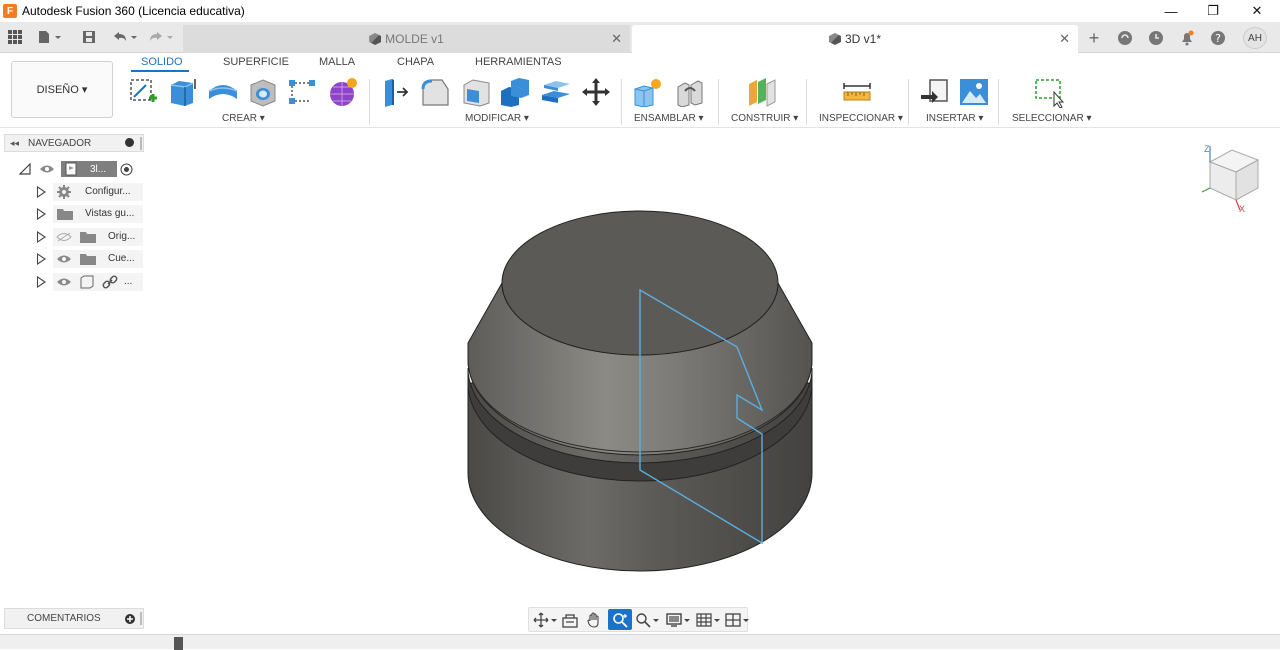  I want to click on viewcube-x-label: X, so click(1242, 209).